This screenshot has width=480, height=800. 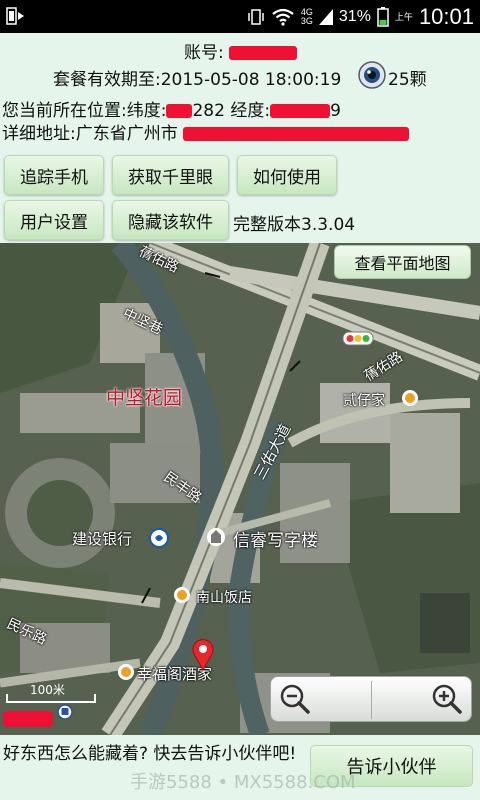 What do you see at coordinates (208, 111) in the screenshot?
I see `latitude-value: 282` at bounding box center [208, 111].